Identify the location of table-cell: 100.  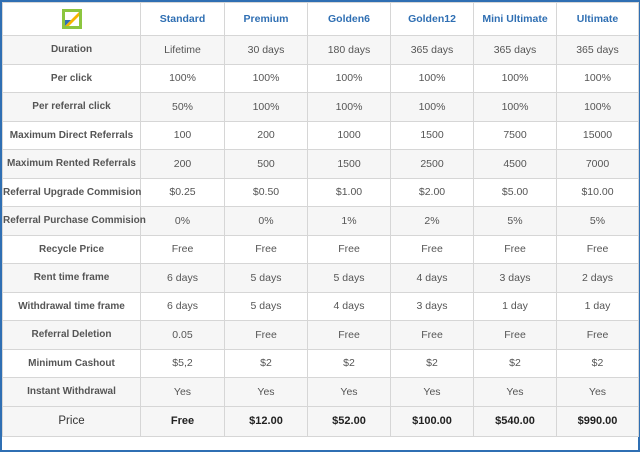
(182, 135).